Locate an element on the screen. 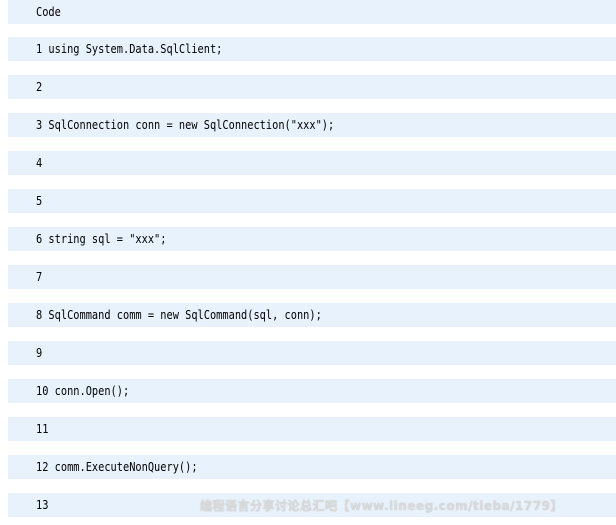 This screenshot has width=616, height=525. code-line: 10 conn.Open(); is located at coordinates (312, 391).